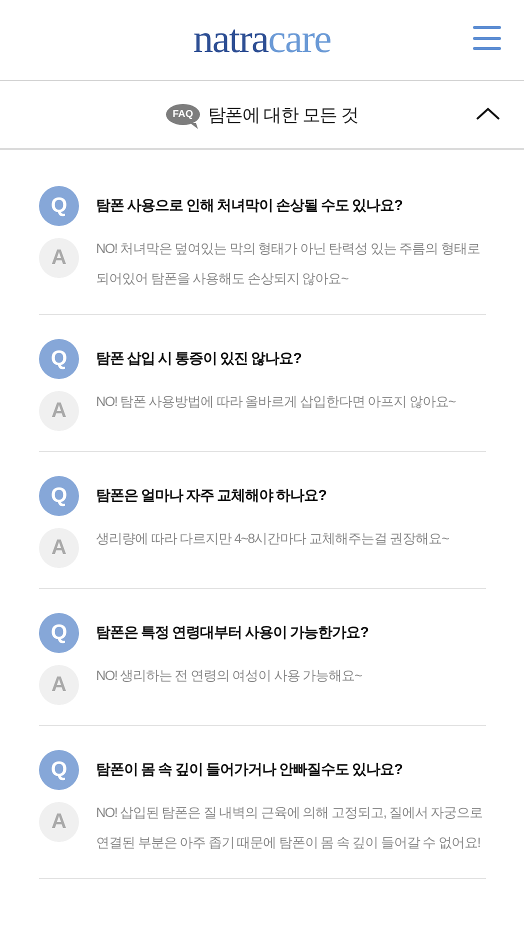  Describe the element at coordinates (198, 359) in the screenshot. I see `question-text: 탐폰 삽입 시 통증이 있진 않나요?` at that location.